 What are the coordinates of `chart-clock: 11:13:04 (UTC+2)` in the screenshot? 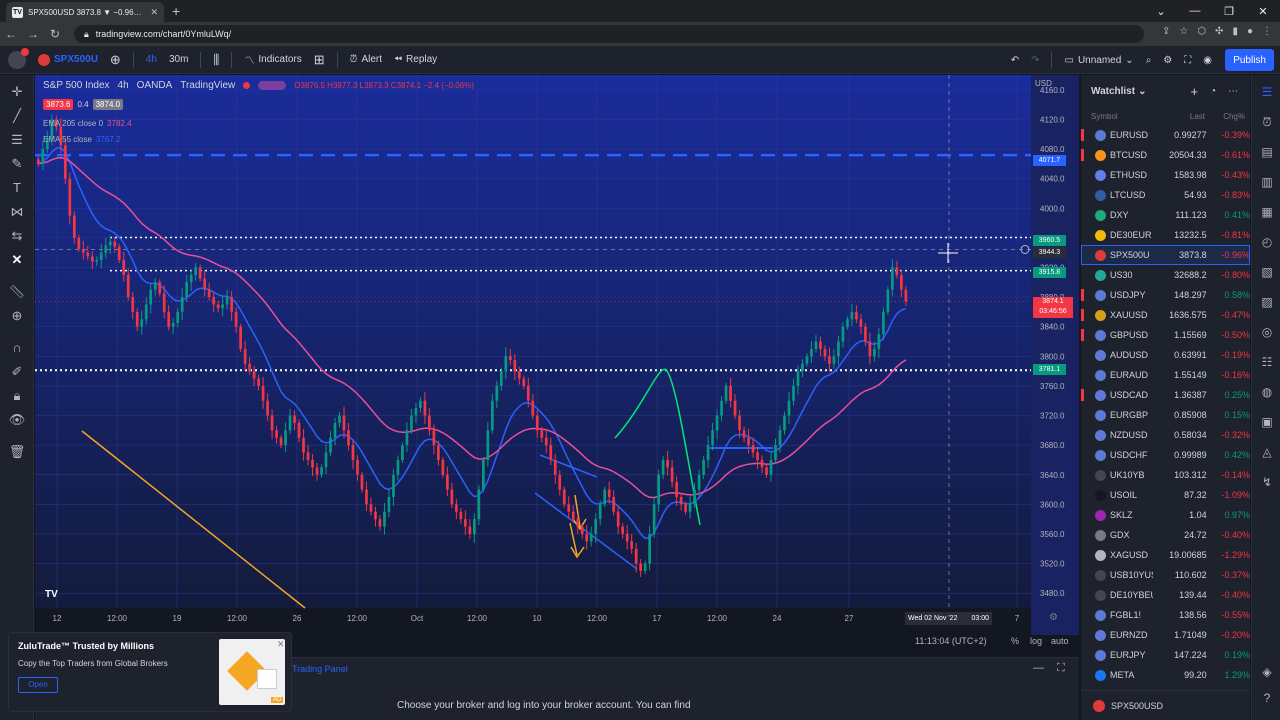 It's located at (951, 641).